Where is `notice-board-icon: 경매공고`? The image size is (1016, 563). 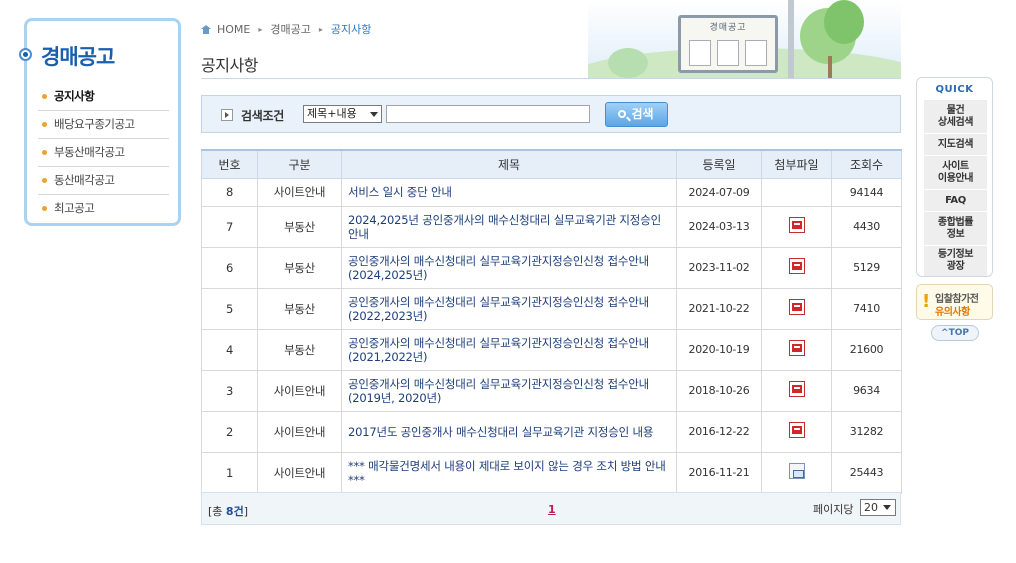 notice-board-icon: 경매공고 is located at coordinates (728, 44).